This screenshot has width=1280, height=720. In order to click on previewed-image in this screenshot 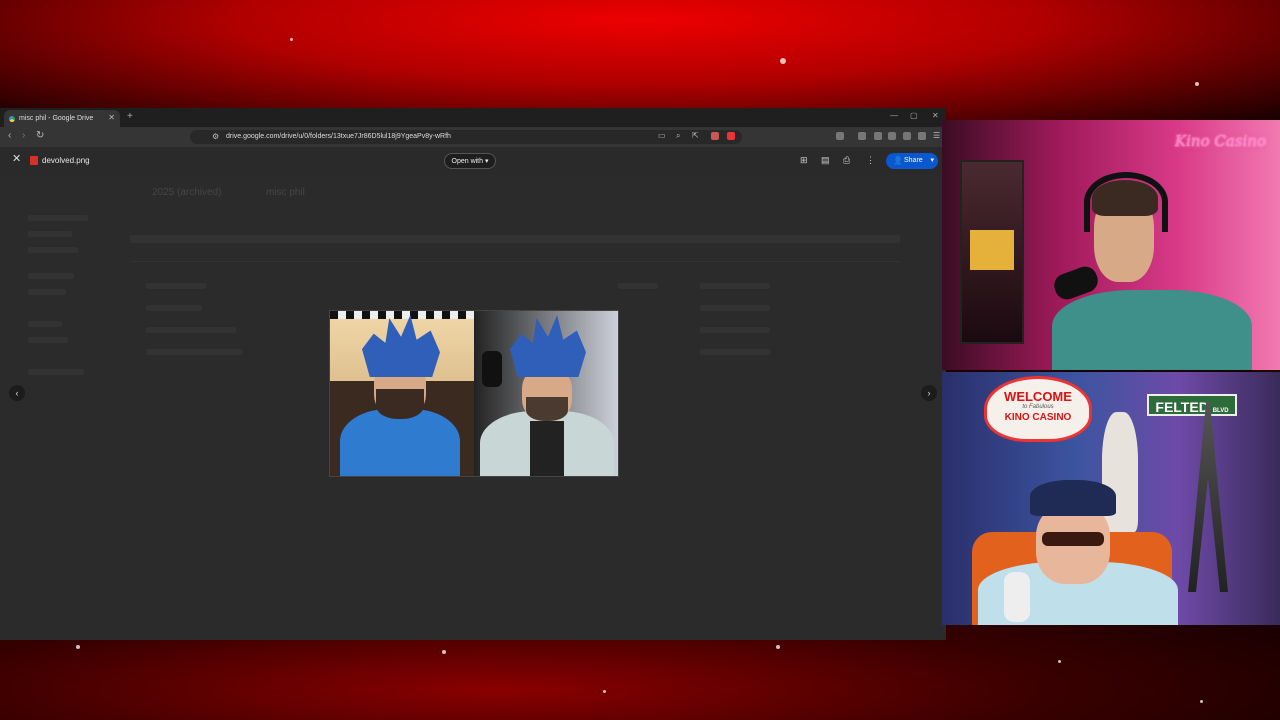, I will do `click(474, 393)`.